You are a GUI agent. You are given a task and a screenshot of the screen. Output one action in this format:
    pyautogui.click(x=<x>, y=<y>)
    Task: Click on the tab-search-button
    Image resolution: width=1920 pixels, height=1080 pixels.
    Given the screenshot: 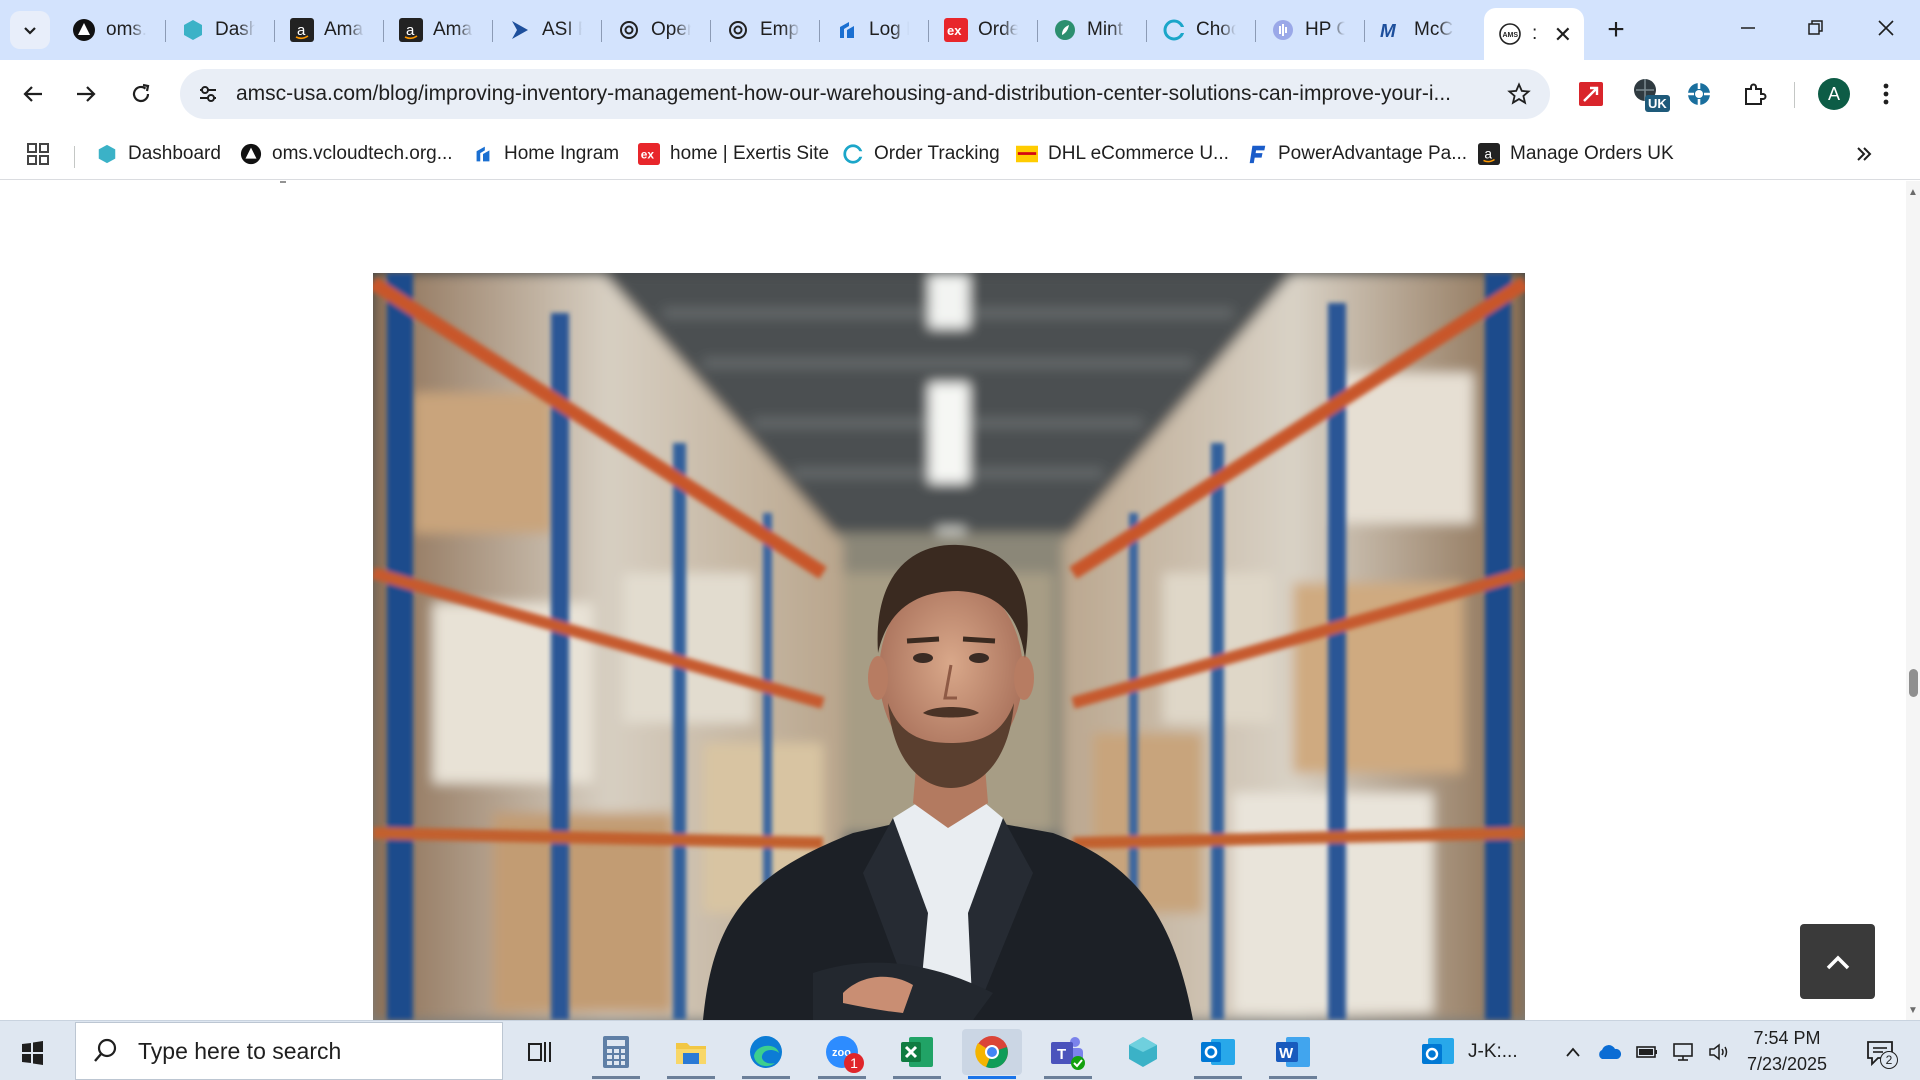 What is the action you would take?
    pyautogui.click(x=30, y=30)
    